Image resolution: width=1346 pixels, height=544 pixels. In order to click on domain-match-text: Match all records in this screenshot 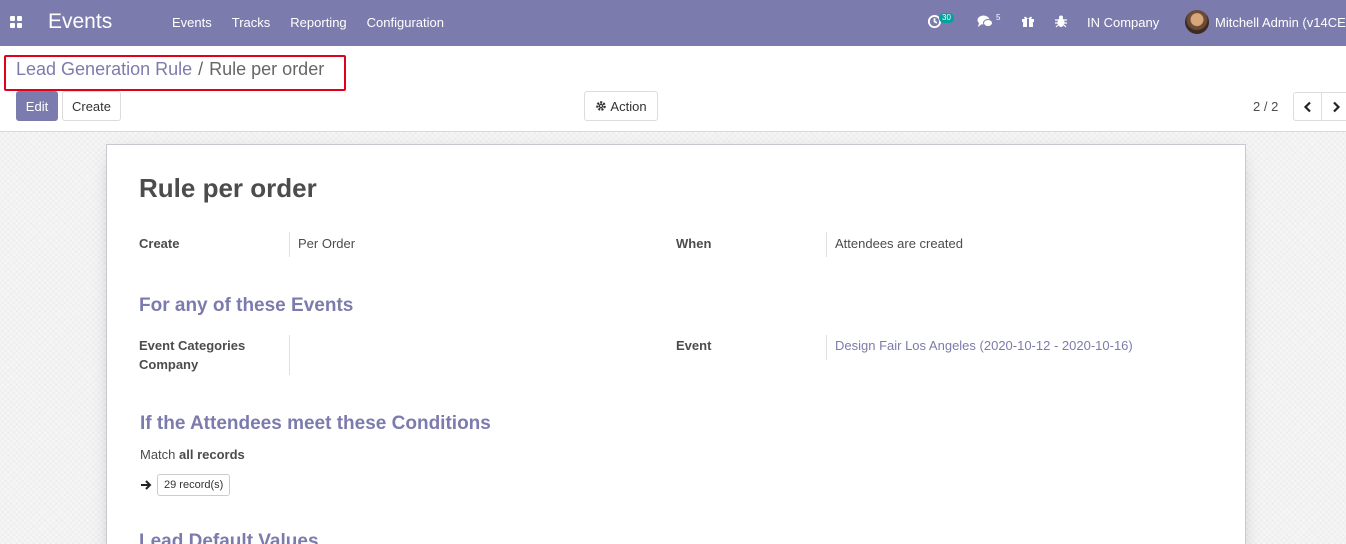, I will do `click(192, 454)`.